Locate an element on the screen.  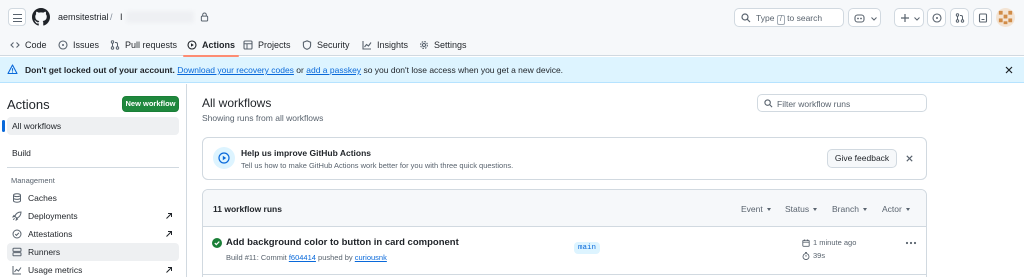
lock-icon is located at coordinates (204, 17).